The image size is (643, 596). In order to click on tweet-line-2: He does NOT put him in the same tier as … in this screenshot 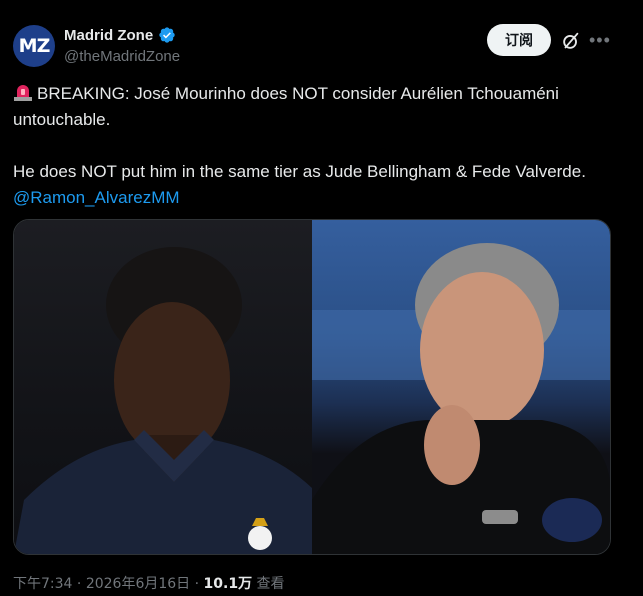, I will do `click(302, 171)`.